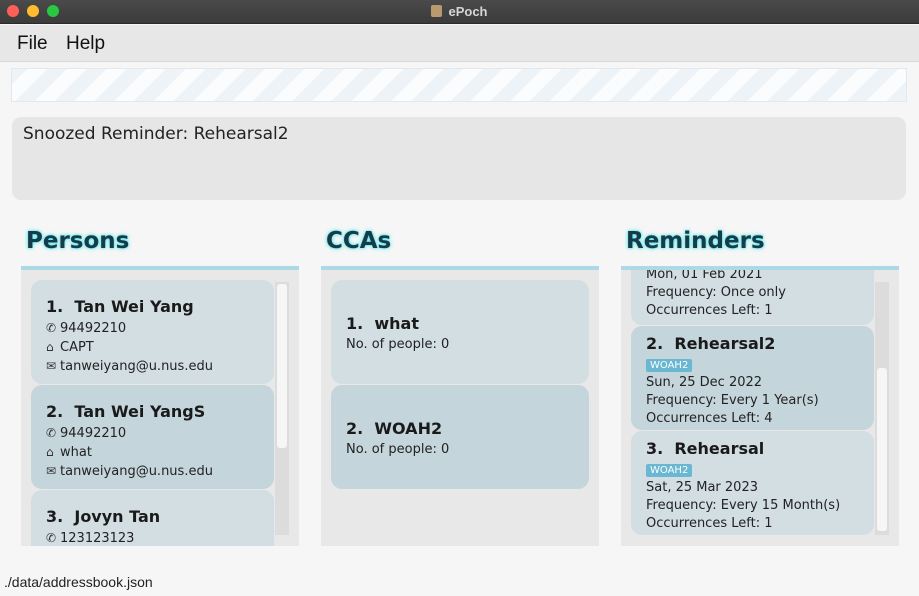 The image size is (919, 596). I want to click on persons-panel-title: Persons, so click(78, 241).